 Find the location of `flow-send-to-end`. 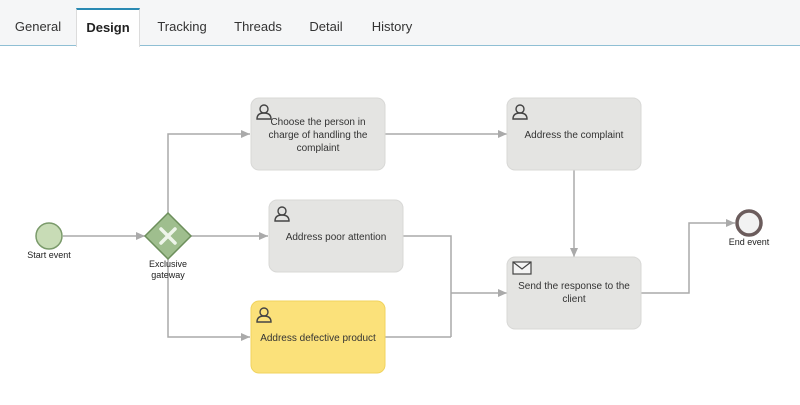

flow-send-to-end is located at coordinates (688, 256).